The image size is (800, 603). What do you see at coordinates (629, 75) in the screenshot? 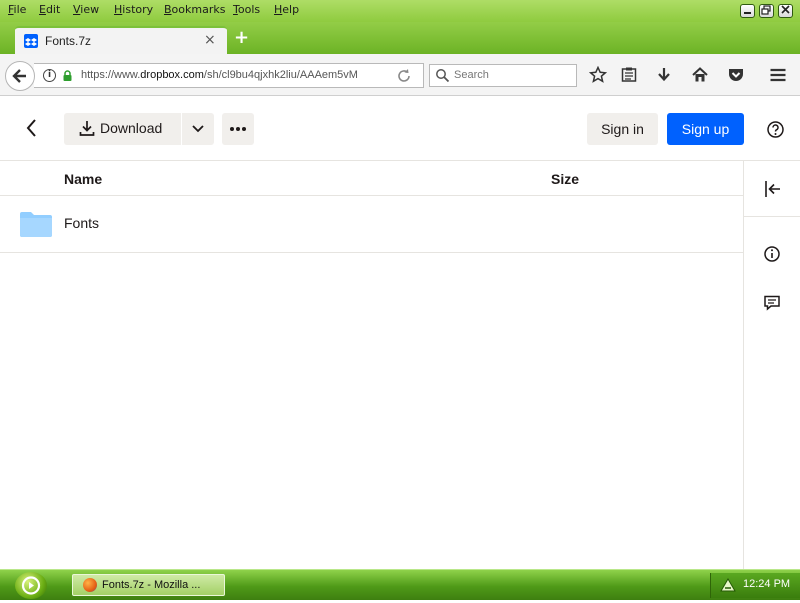
I see `reading-list-icon` at bounding box center [629, 75].